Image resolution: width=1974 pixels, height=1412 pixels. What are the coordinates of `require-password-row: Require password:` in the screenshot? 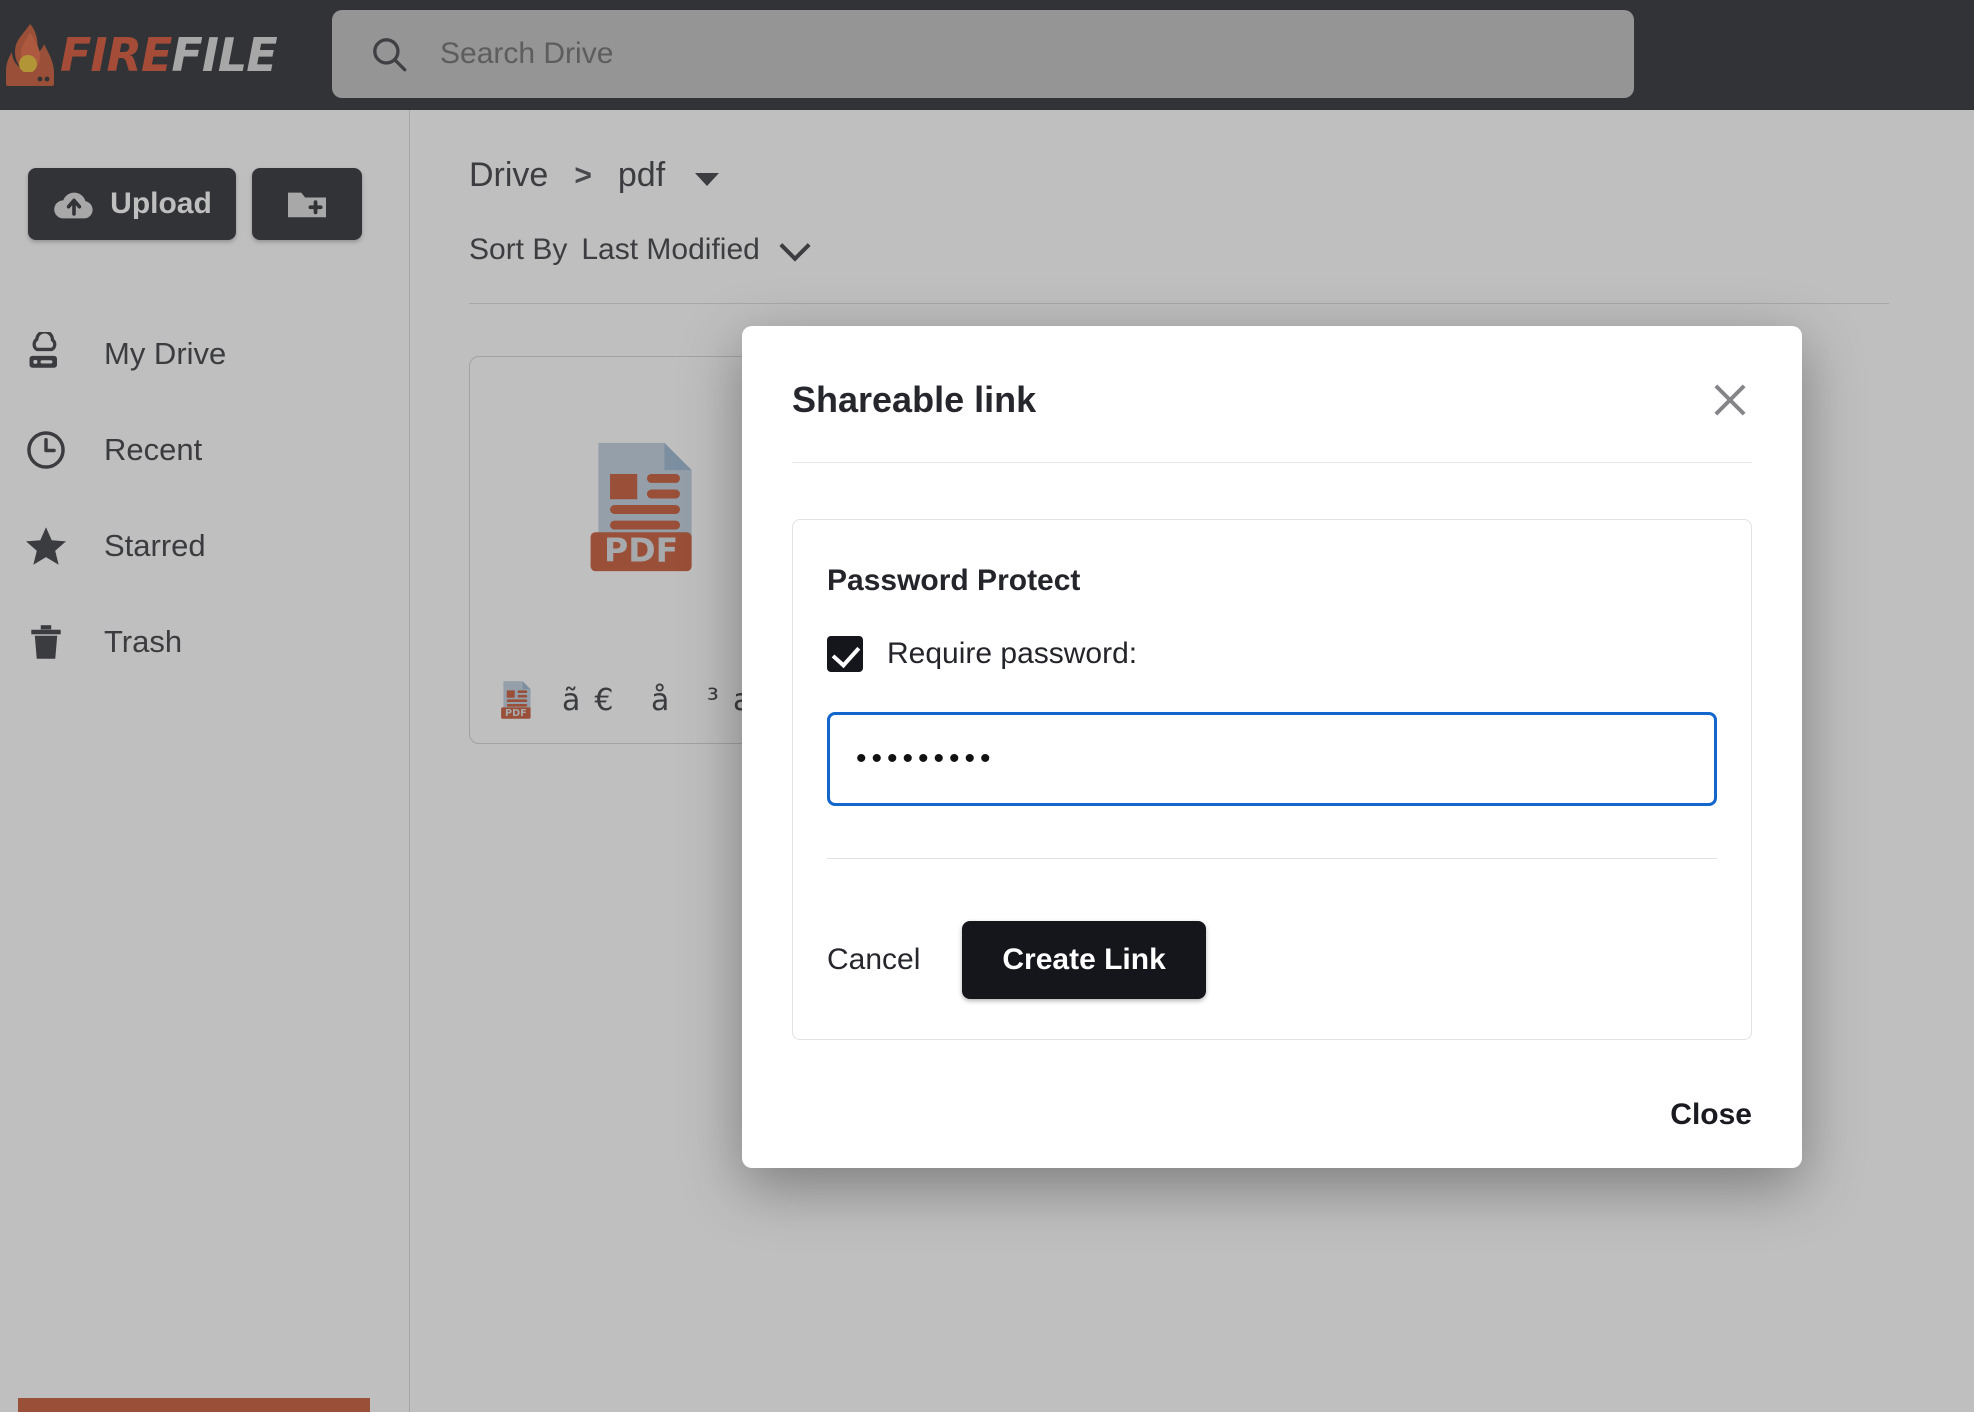 It's located at (1272, 654).